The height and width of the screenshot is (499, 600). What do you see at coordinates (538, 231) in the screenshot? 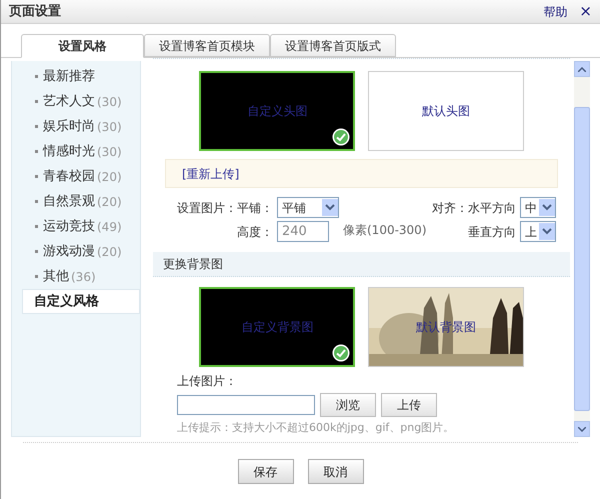
I see `vertical-select: 上` at bounding box center [538, 231].